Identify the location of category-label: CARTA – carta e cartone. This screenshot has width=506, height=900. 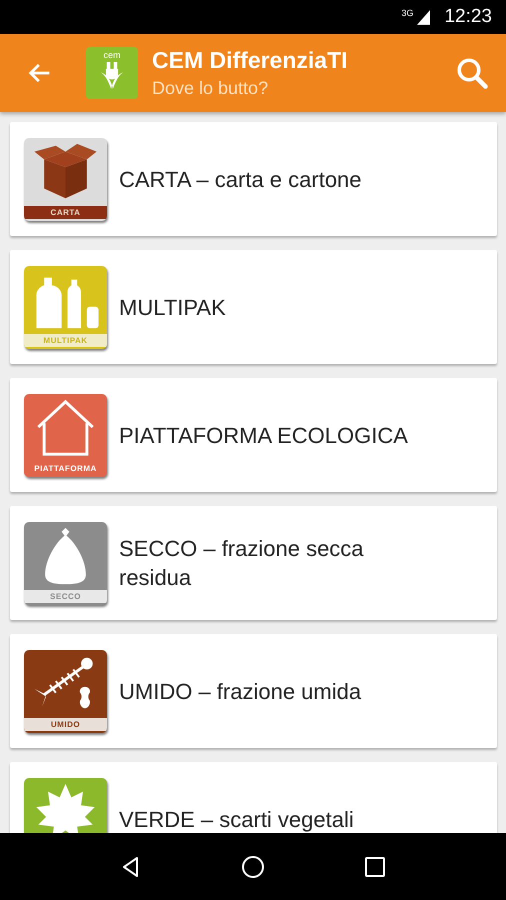
(240, 180).